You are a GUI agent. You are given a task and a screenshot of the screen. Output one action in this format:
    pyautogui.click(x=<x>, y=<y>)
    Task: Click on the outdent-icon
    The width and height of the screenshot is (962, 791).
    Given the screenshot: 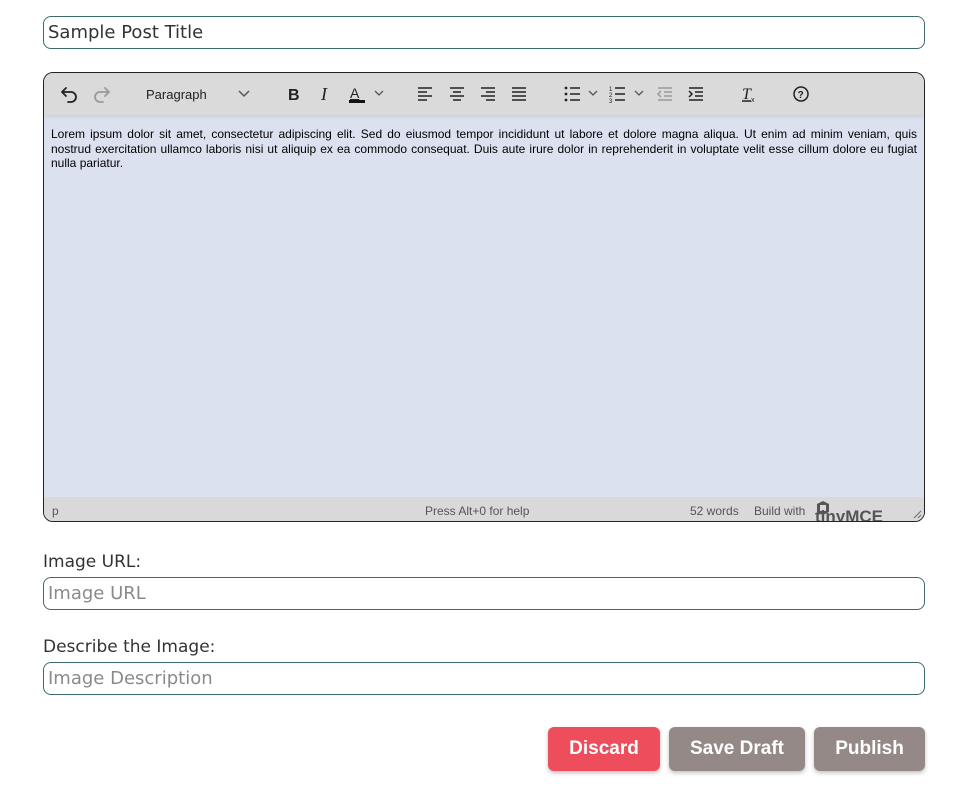 What is the action you would take?
    pyautogui.click(x=665, y=94)
    